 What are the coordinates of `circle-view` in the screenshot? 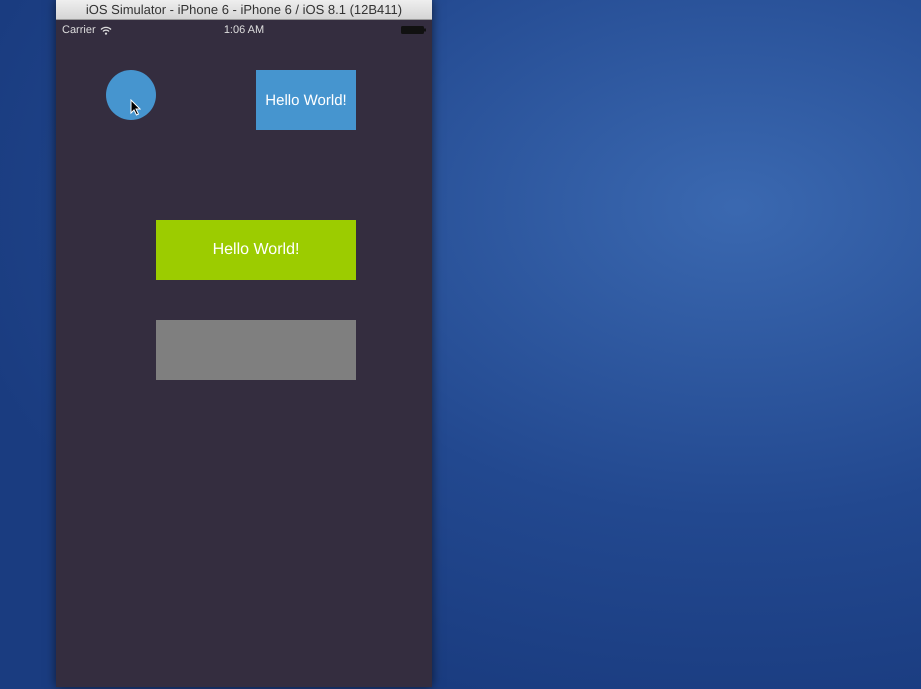 It's located at (131, 95).